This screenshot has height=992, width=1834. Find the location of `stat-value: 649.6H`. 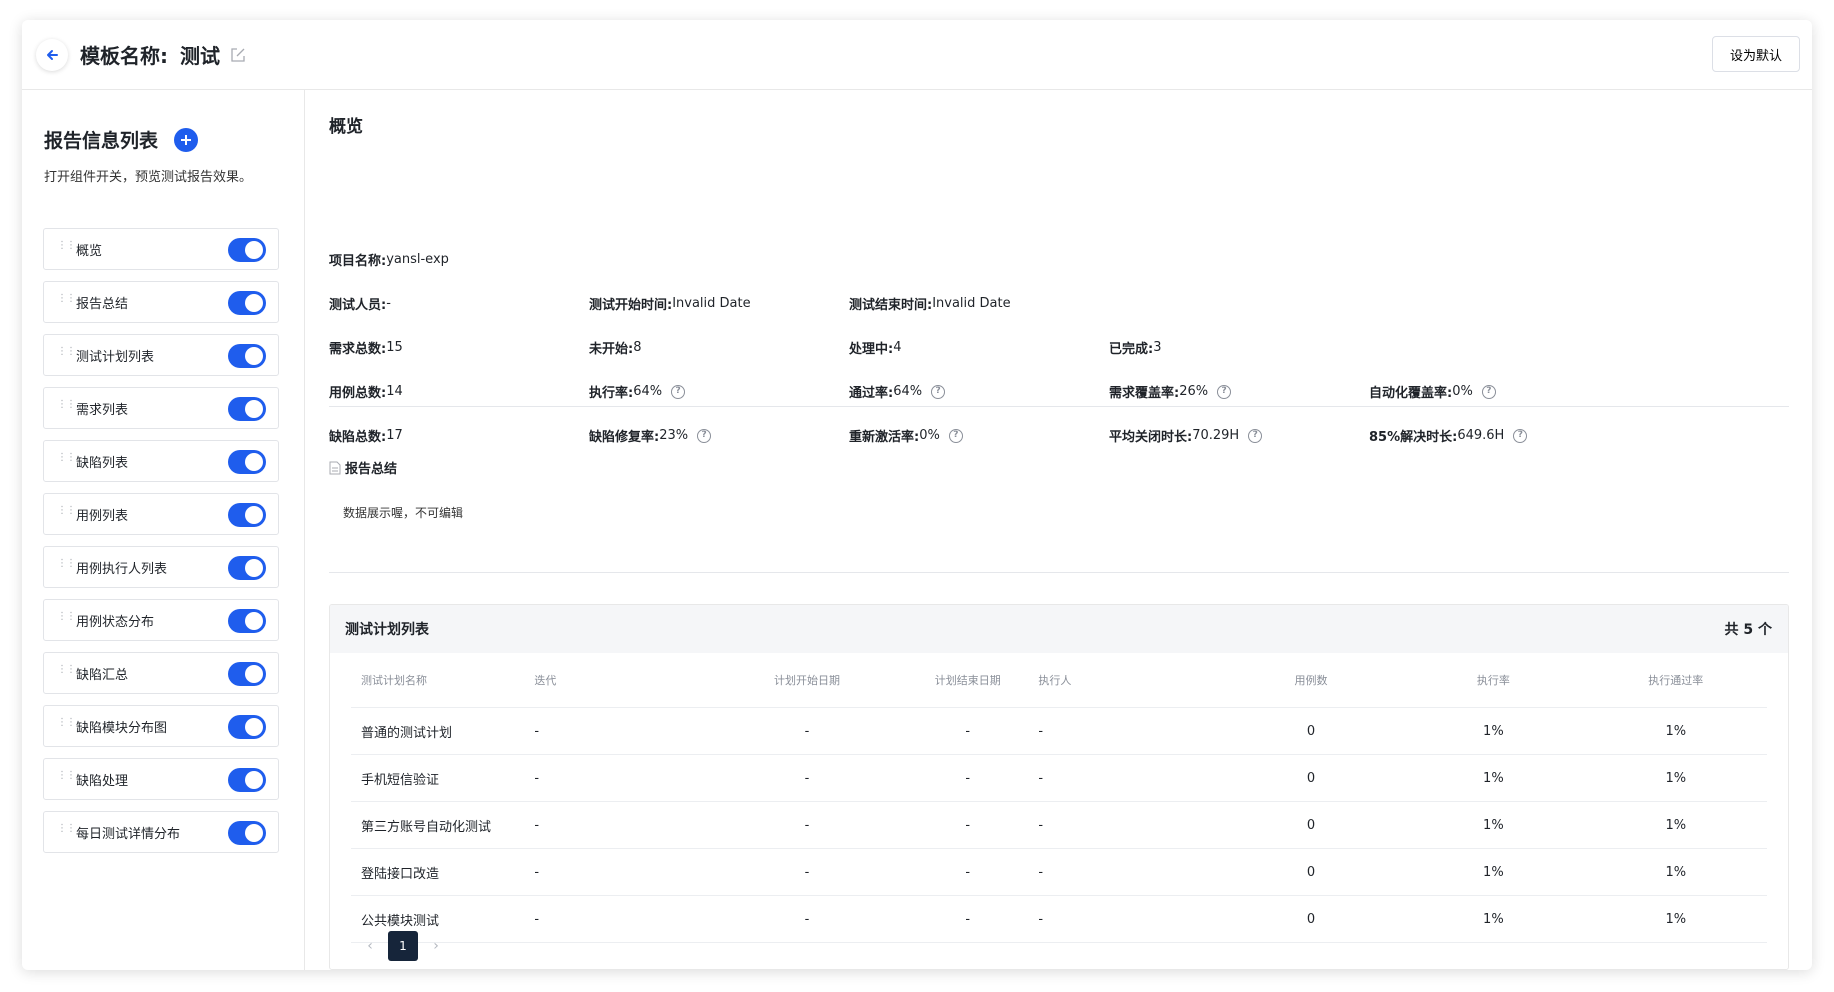

stat-value: 649.6H is located at coordinates (1481, 435).